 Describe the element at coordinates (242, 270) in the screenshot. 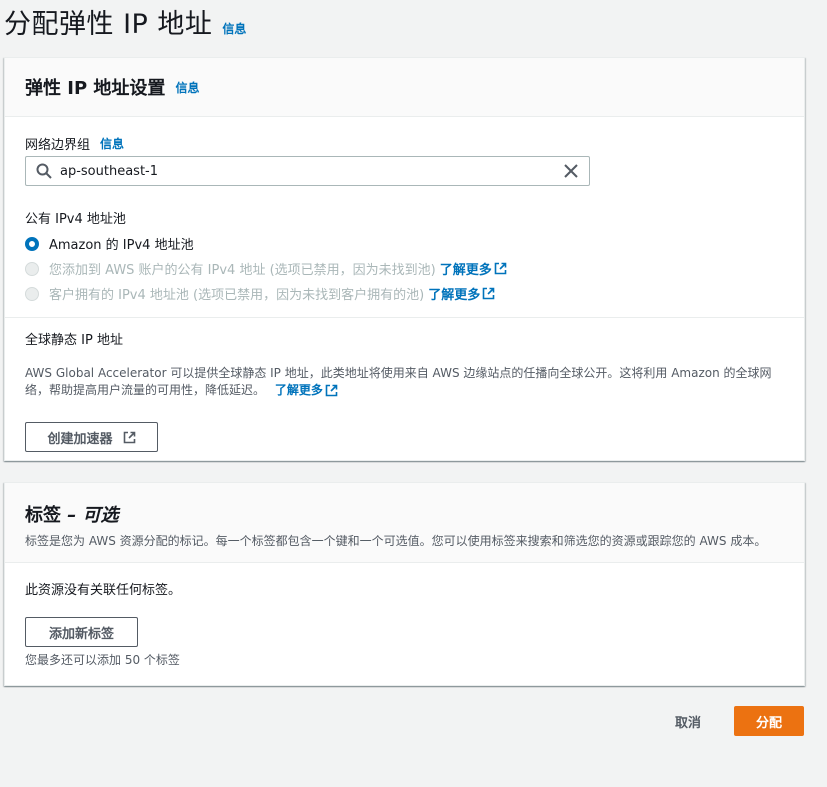

I see `radio-label: 您添加到 AWS 账户的公有 IPv4 地址 (选项已禁用，因为未找到池)` at that location.